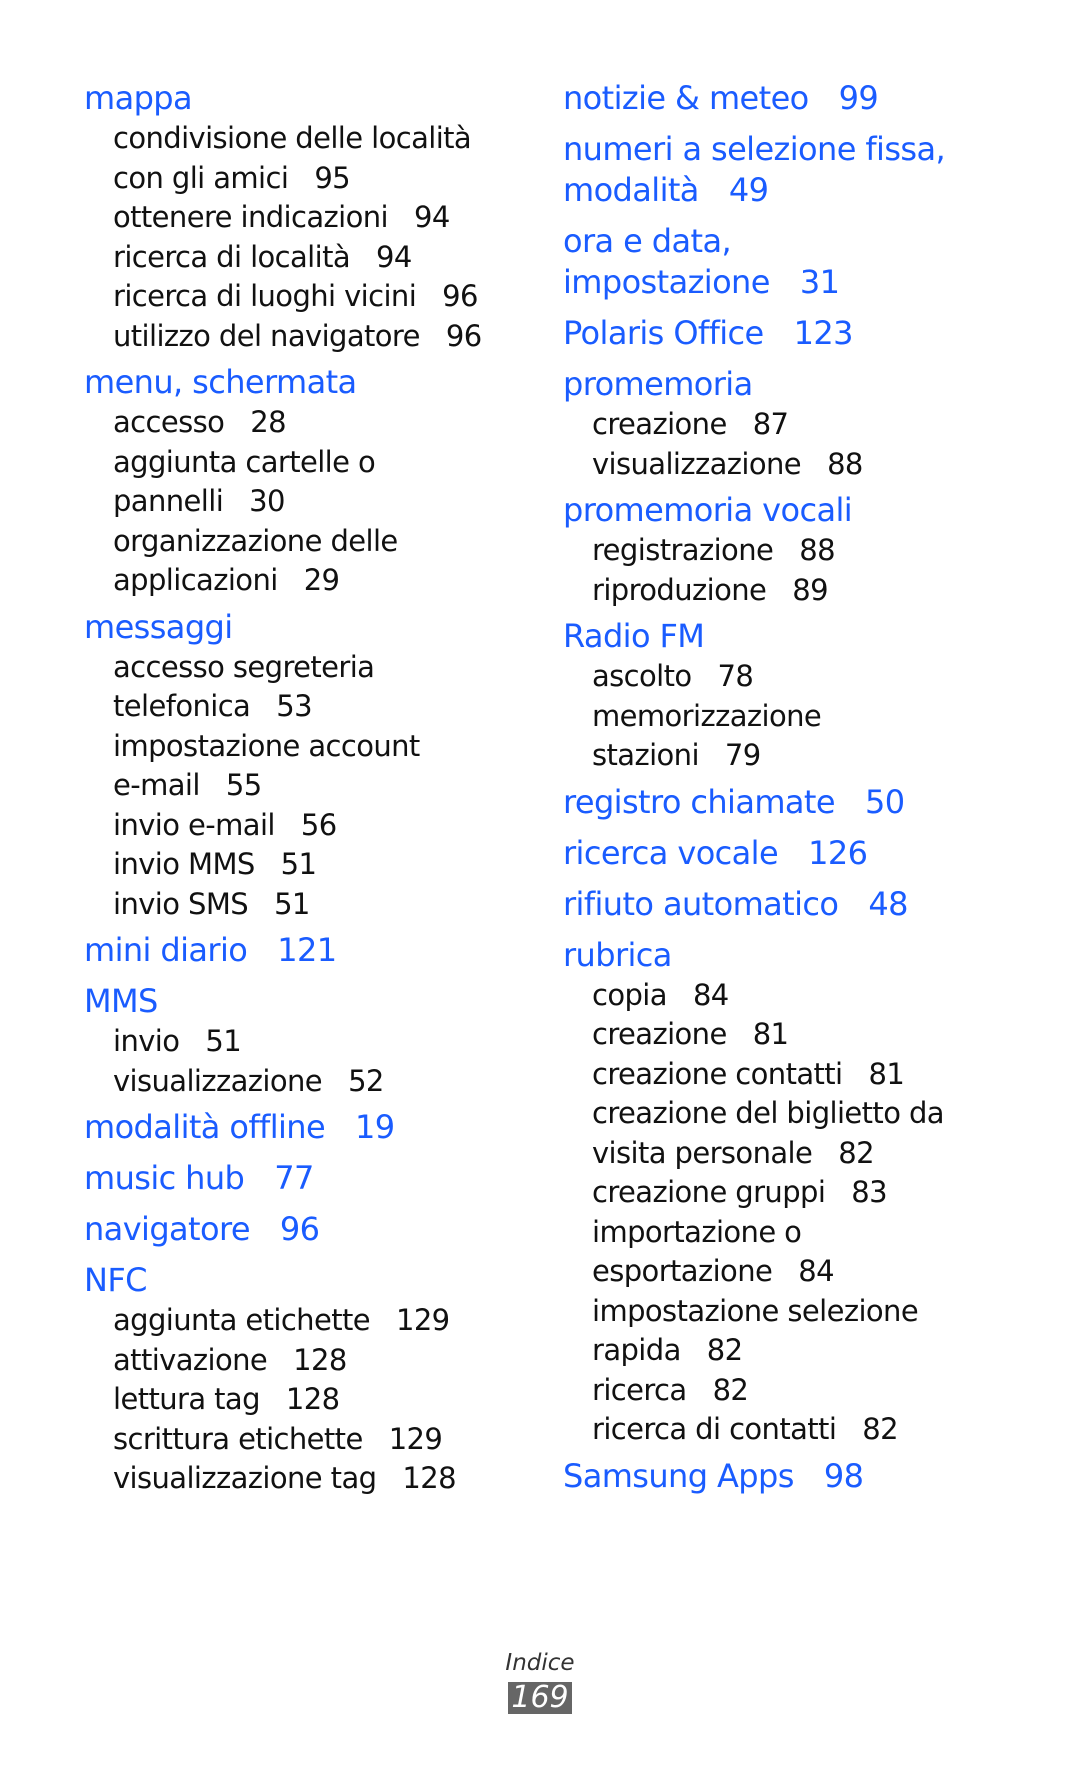 The height and width of the screenshot is (1771, 1080). Describe the element at coordinates (266, 745) in the screenshot. I see `sub-entry-text: impostazione account` at that location.